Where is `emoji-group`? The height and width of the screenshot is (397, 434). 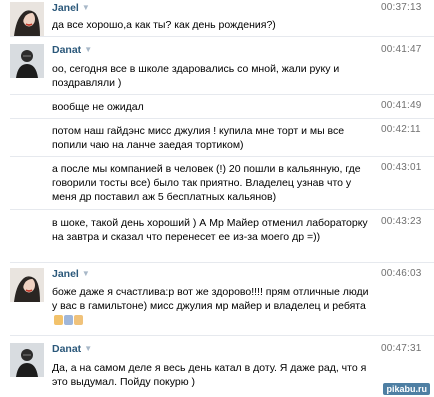
emoji-group is located at coordinates (69, 322).